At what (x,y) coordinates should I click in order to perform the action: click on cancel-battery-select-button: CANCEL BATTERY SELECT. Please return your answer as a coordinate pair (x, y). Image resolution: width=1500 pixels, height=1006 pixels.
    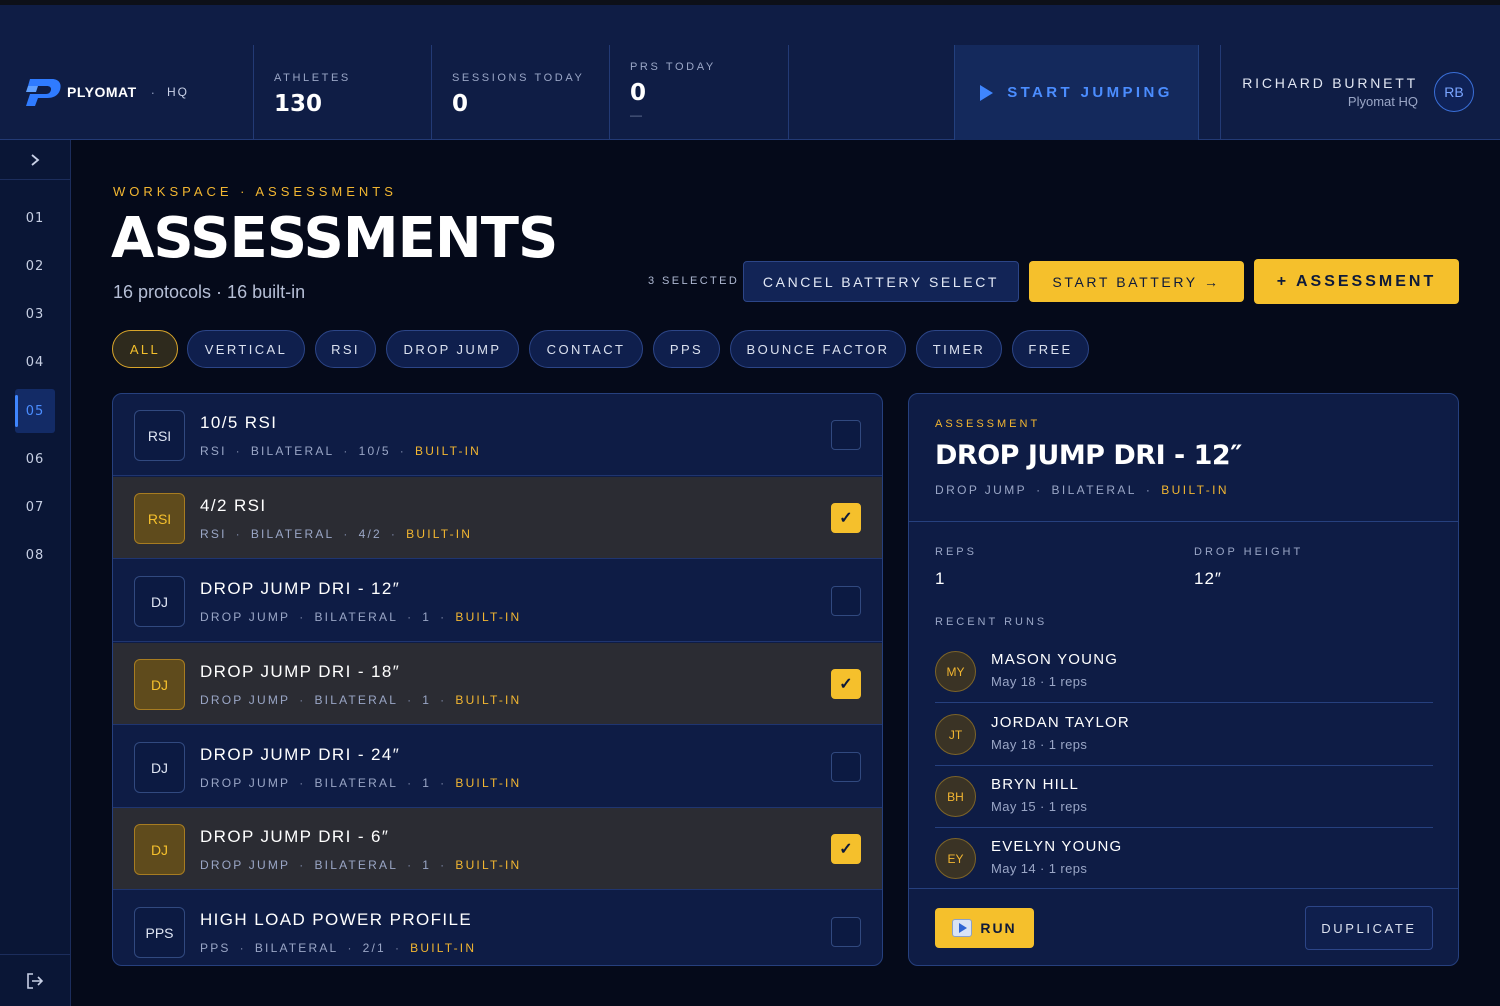
    Looking at the image, I should click on (881, 281).